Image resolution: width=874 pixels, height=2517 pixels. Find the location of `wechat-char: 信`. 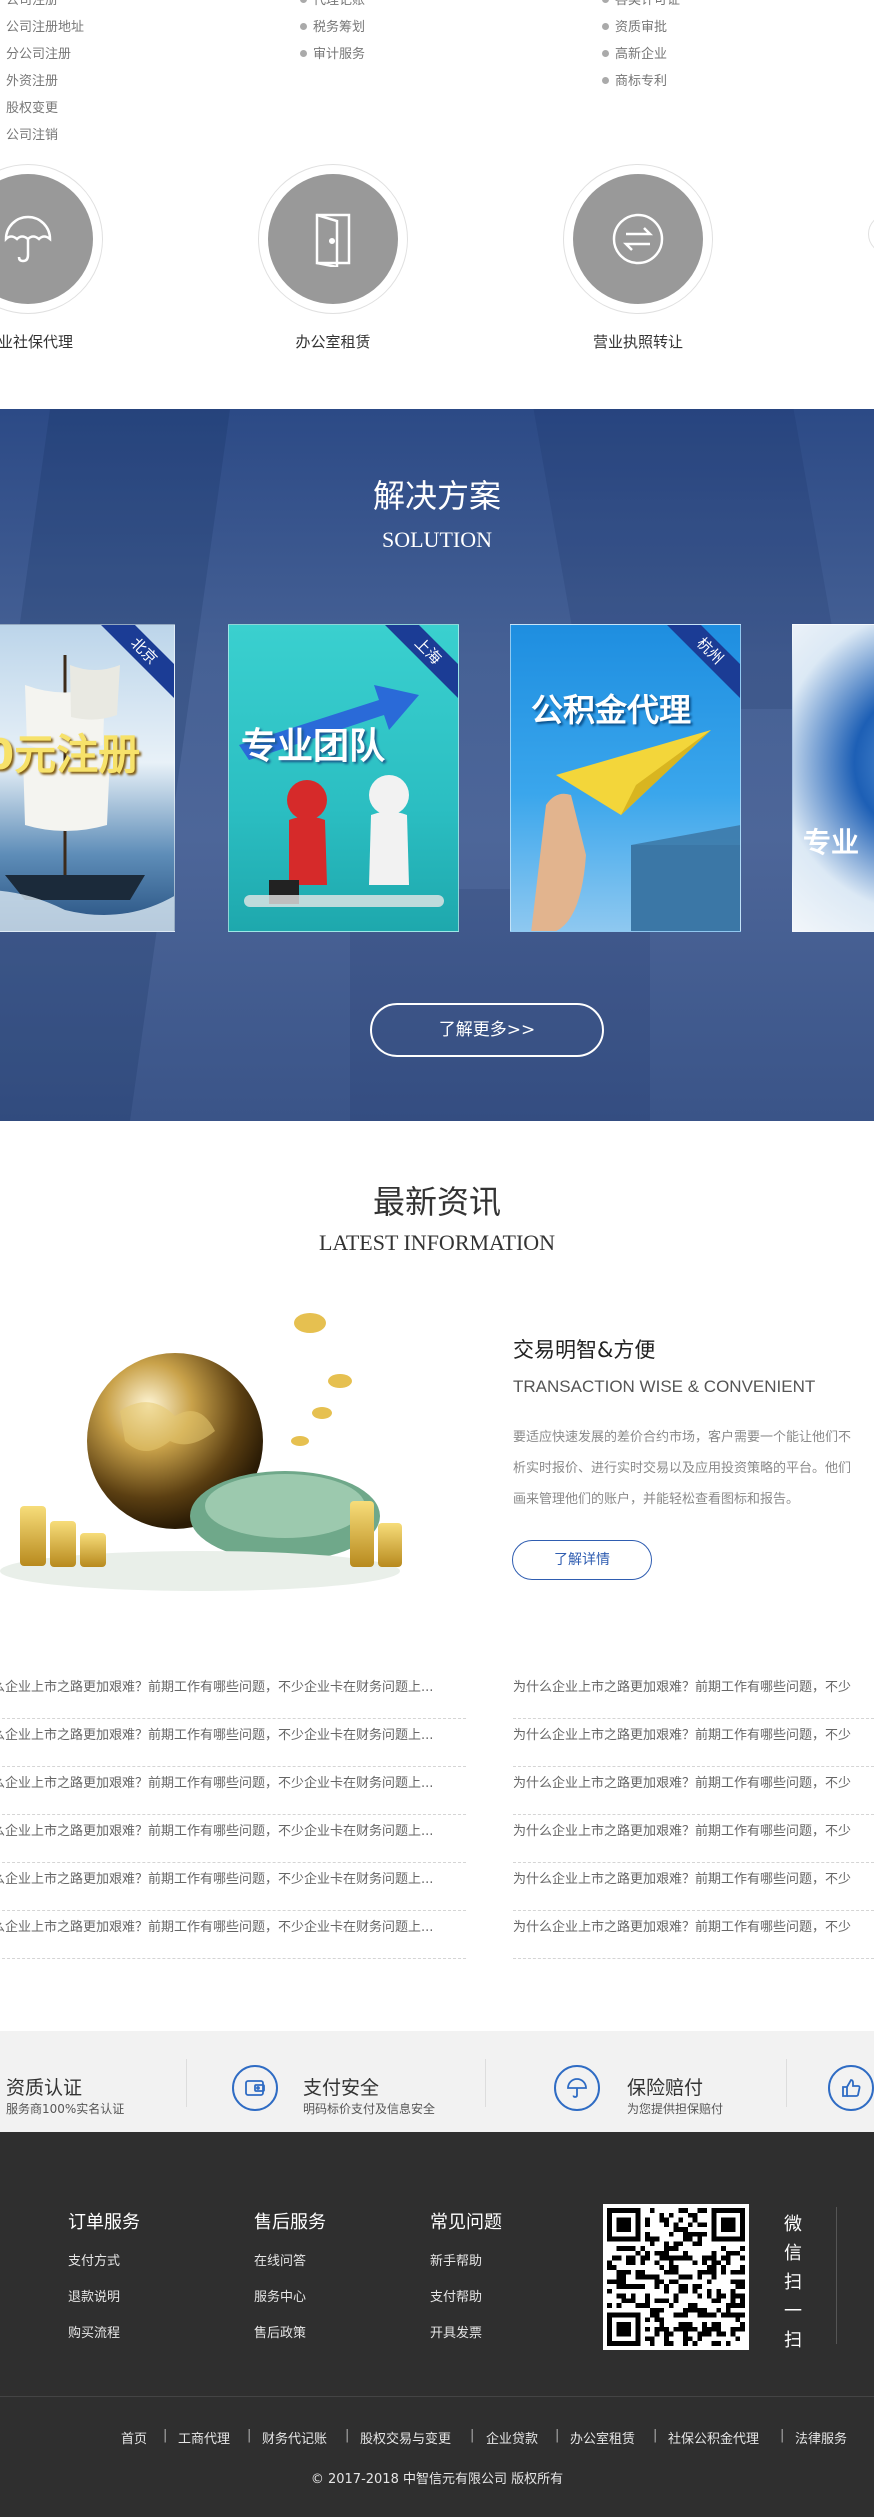

wechat-char: 信 is located at coordinates (793, 2253).